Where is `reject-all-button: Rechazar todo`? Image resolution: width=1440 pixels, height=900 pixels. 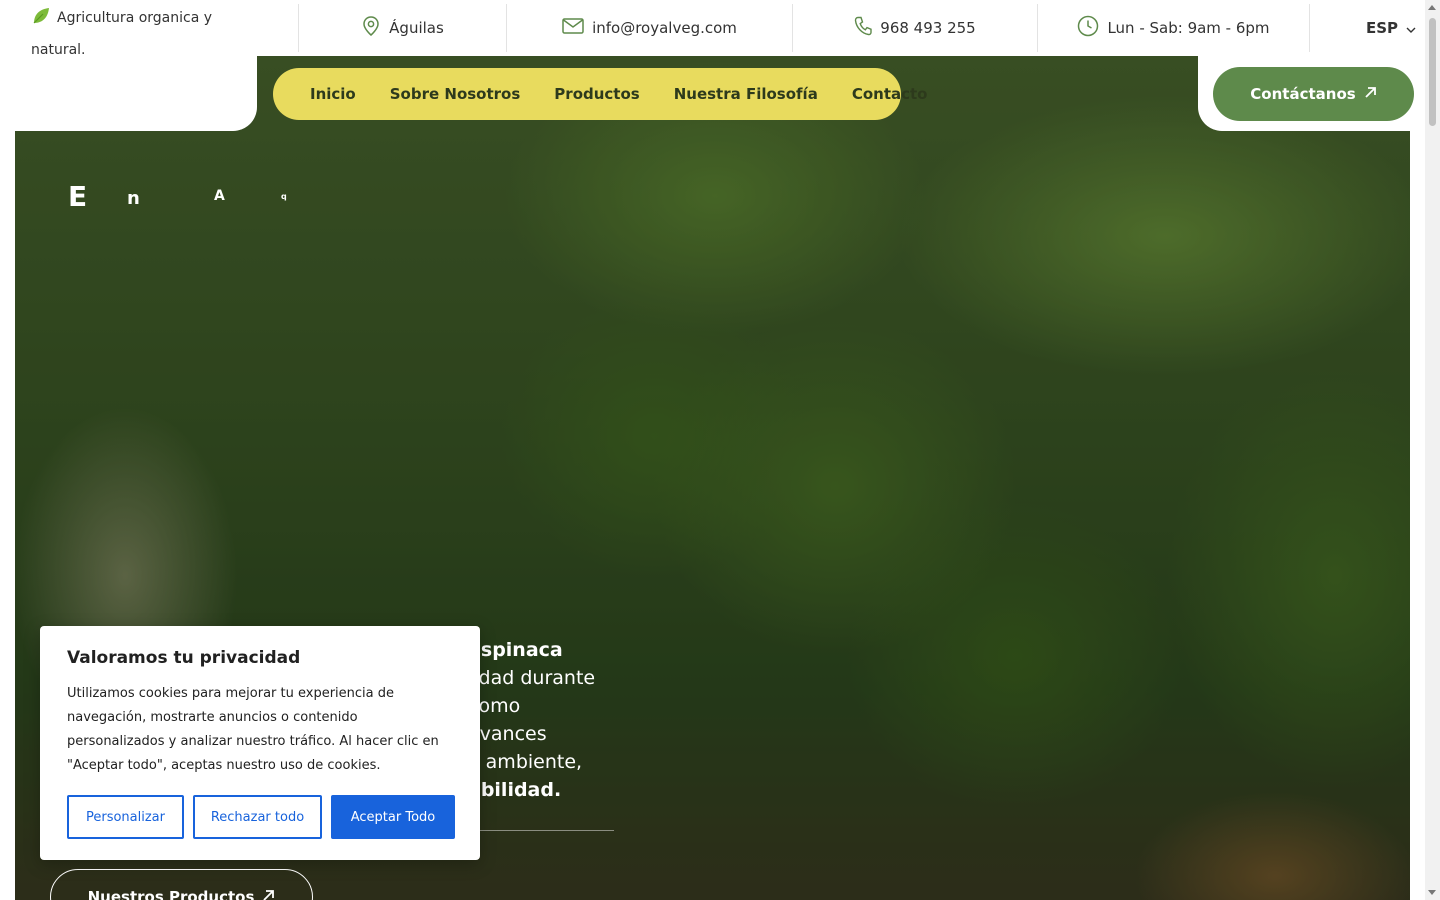 reject-all-button: Rechazar todo is located at coordinates (257, 817).